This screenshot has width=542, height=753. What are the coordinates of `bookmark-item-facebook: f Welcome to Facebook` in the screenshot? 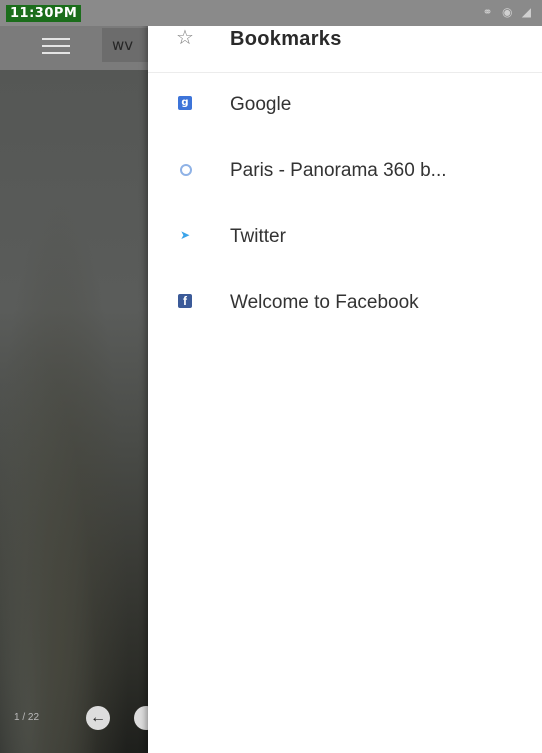 It's located at (345, 303).